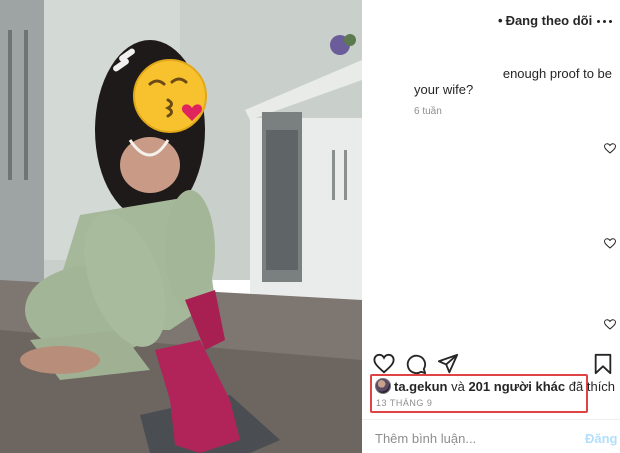 The image size is (620, 453). I want to click on following-status: • Đang theo dõi, so click(545, 20).